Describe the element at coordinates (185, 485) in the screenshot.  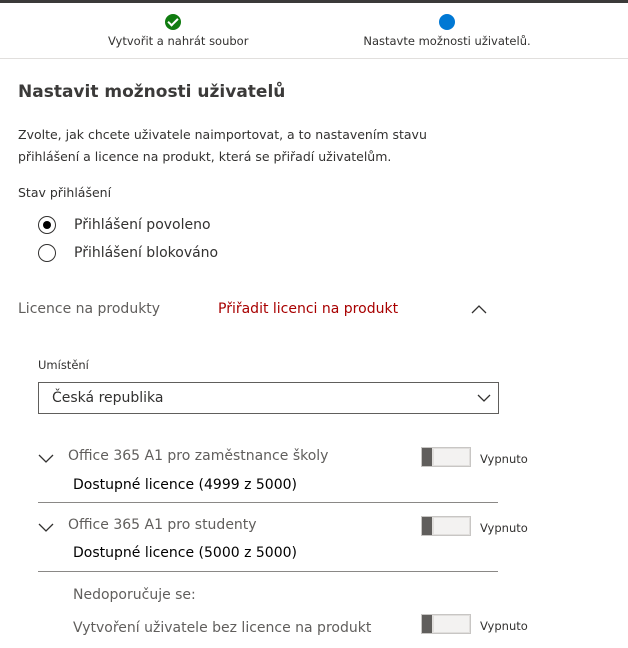
I see `available-licenses: Dostupné licence (4999 z 5000)` at that location.